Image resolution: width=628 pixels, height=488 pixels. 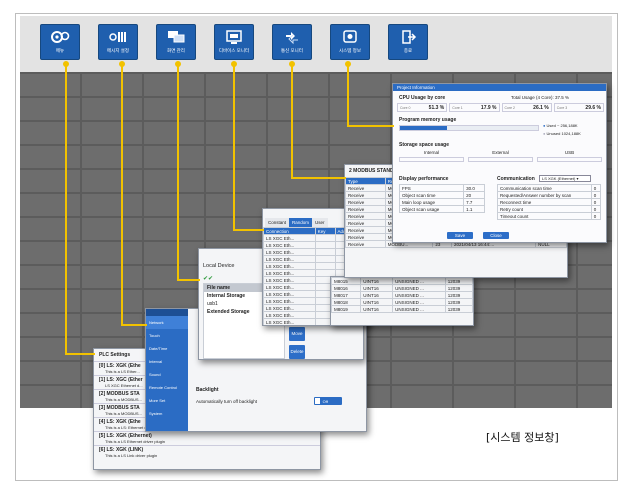 What do you see at coordinates (499, 87) in the screenshot?
I see `system-info-titlebar: Project Information` at bounding box center [499, 87].